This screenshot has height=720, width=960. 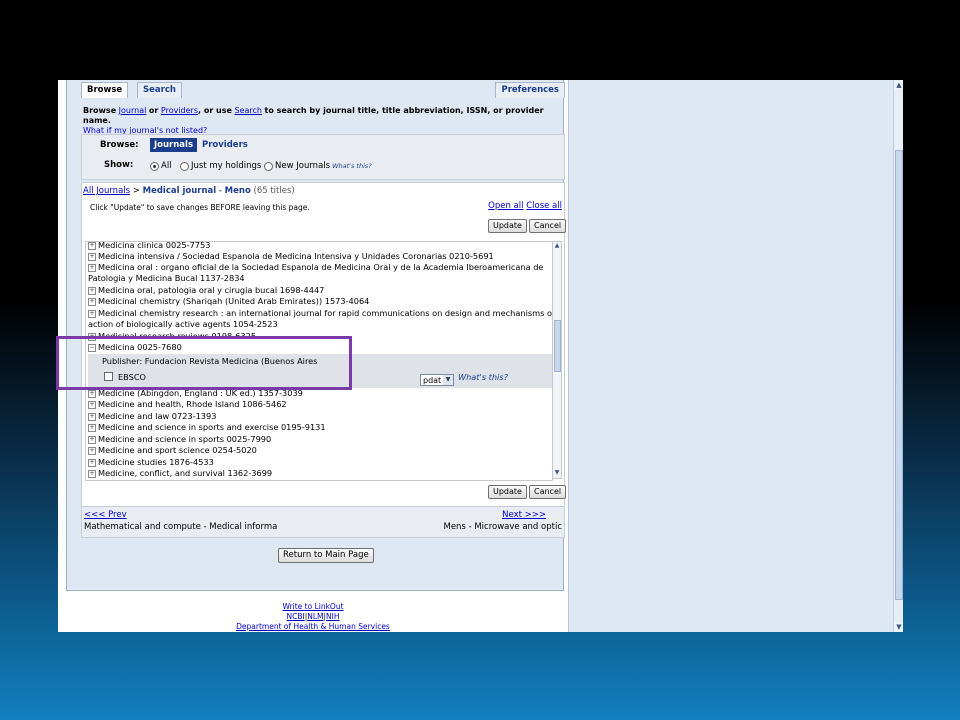 What do you see at coordinates (119, 145) in the screenshot?
I see `browse-label: Browse:` at bounding box center [119, 145].